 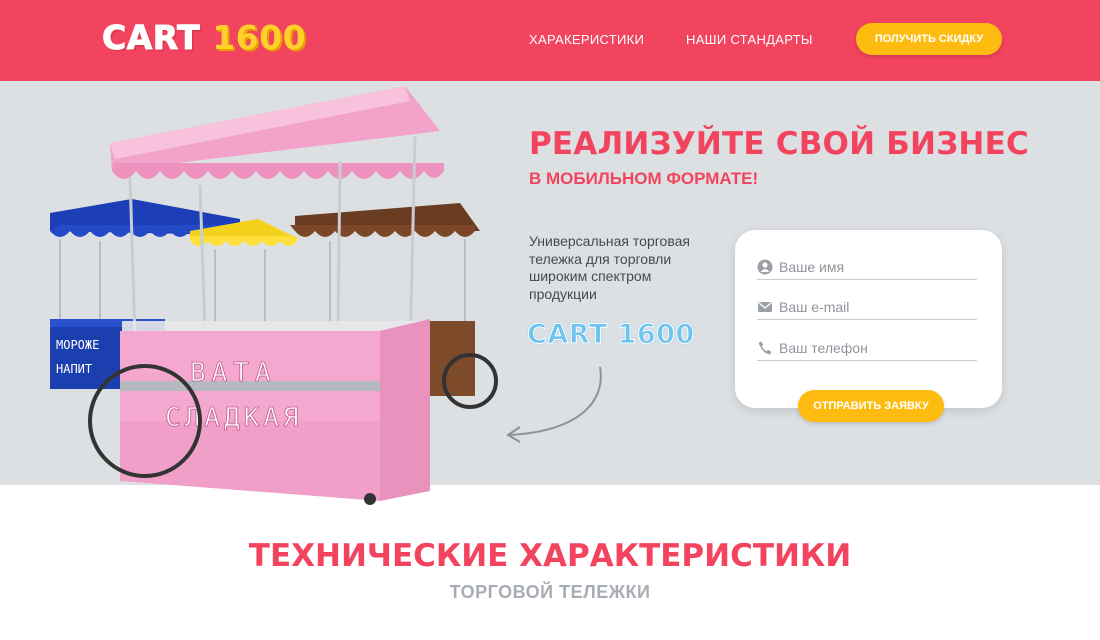 I want to click on blue-cart-sign-2: НАПИТ, so click(x=74, y=369).